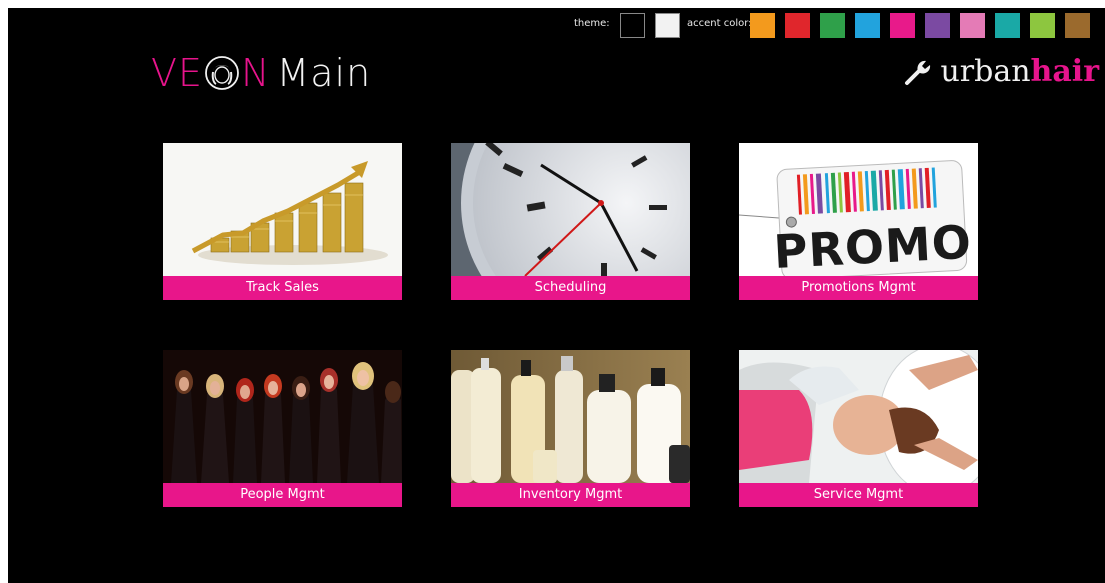 The height and width of the screenshot is (583, 1105). What do you see at coordinates (902, 25) in the screenshot?
I see `accent-swatch-magenta` at bounding box center [902, 25].